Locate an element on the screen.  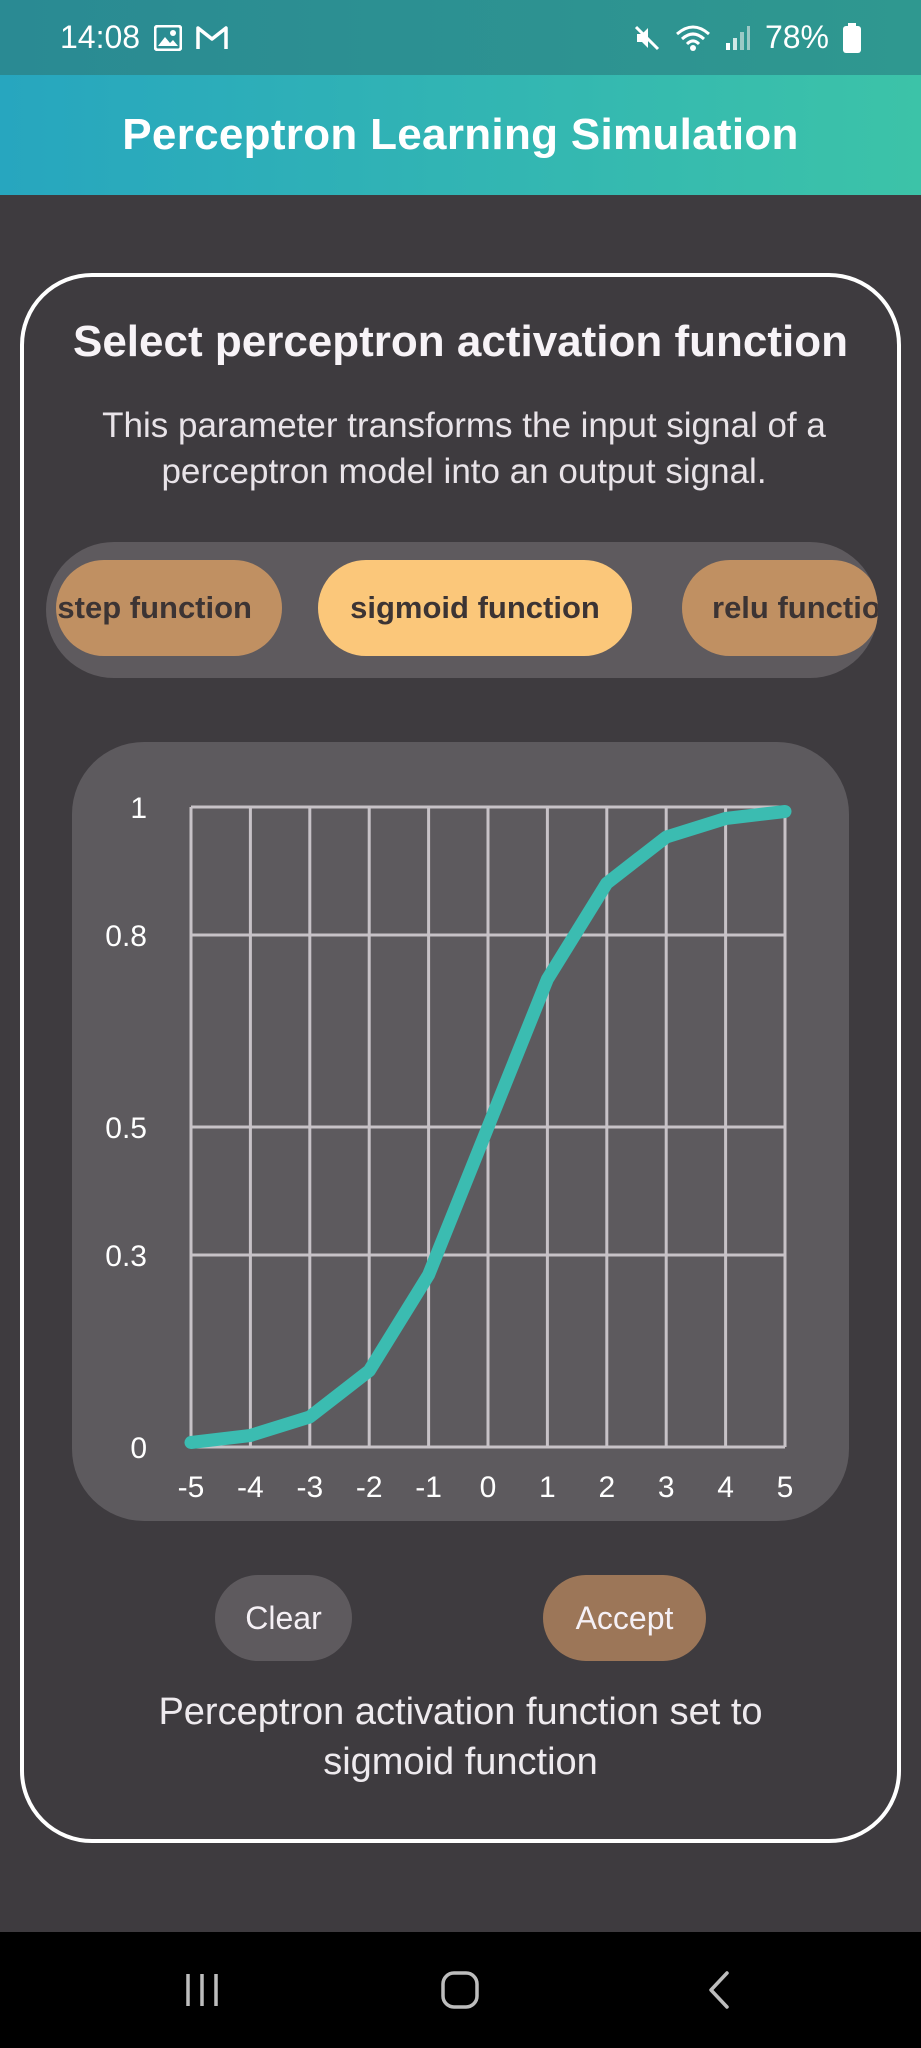
home-icon is located at coordinates (460, 1990).